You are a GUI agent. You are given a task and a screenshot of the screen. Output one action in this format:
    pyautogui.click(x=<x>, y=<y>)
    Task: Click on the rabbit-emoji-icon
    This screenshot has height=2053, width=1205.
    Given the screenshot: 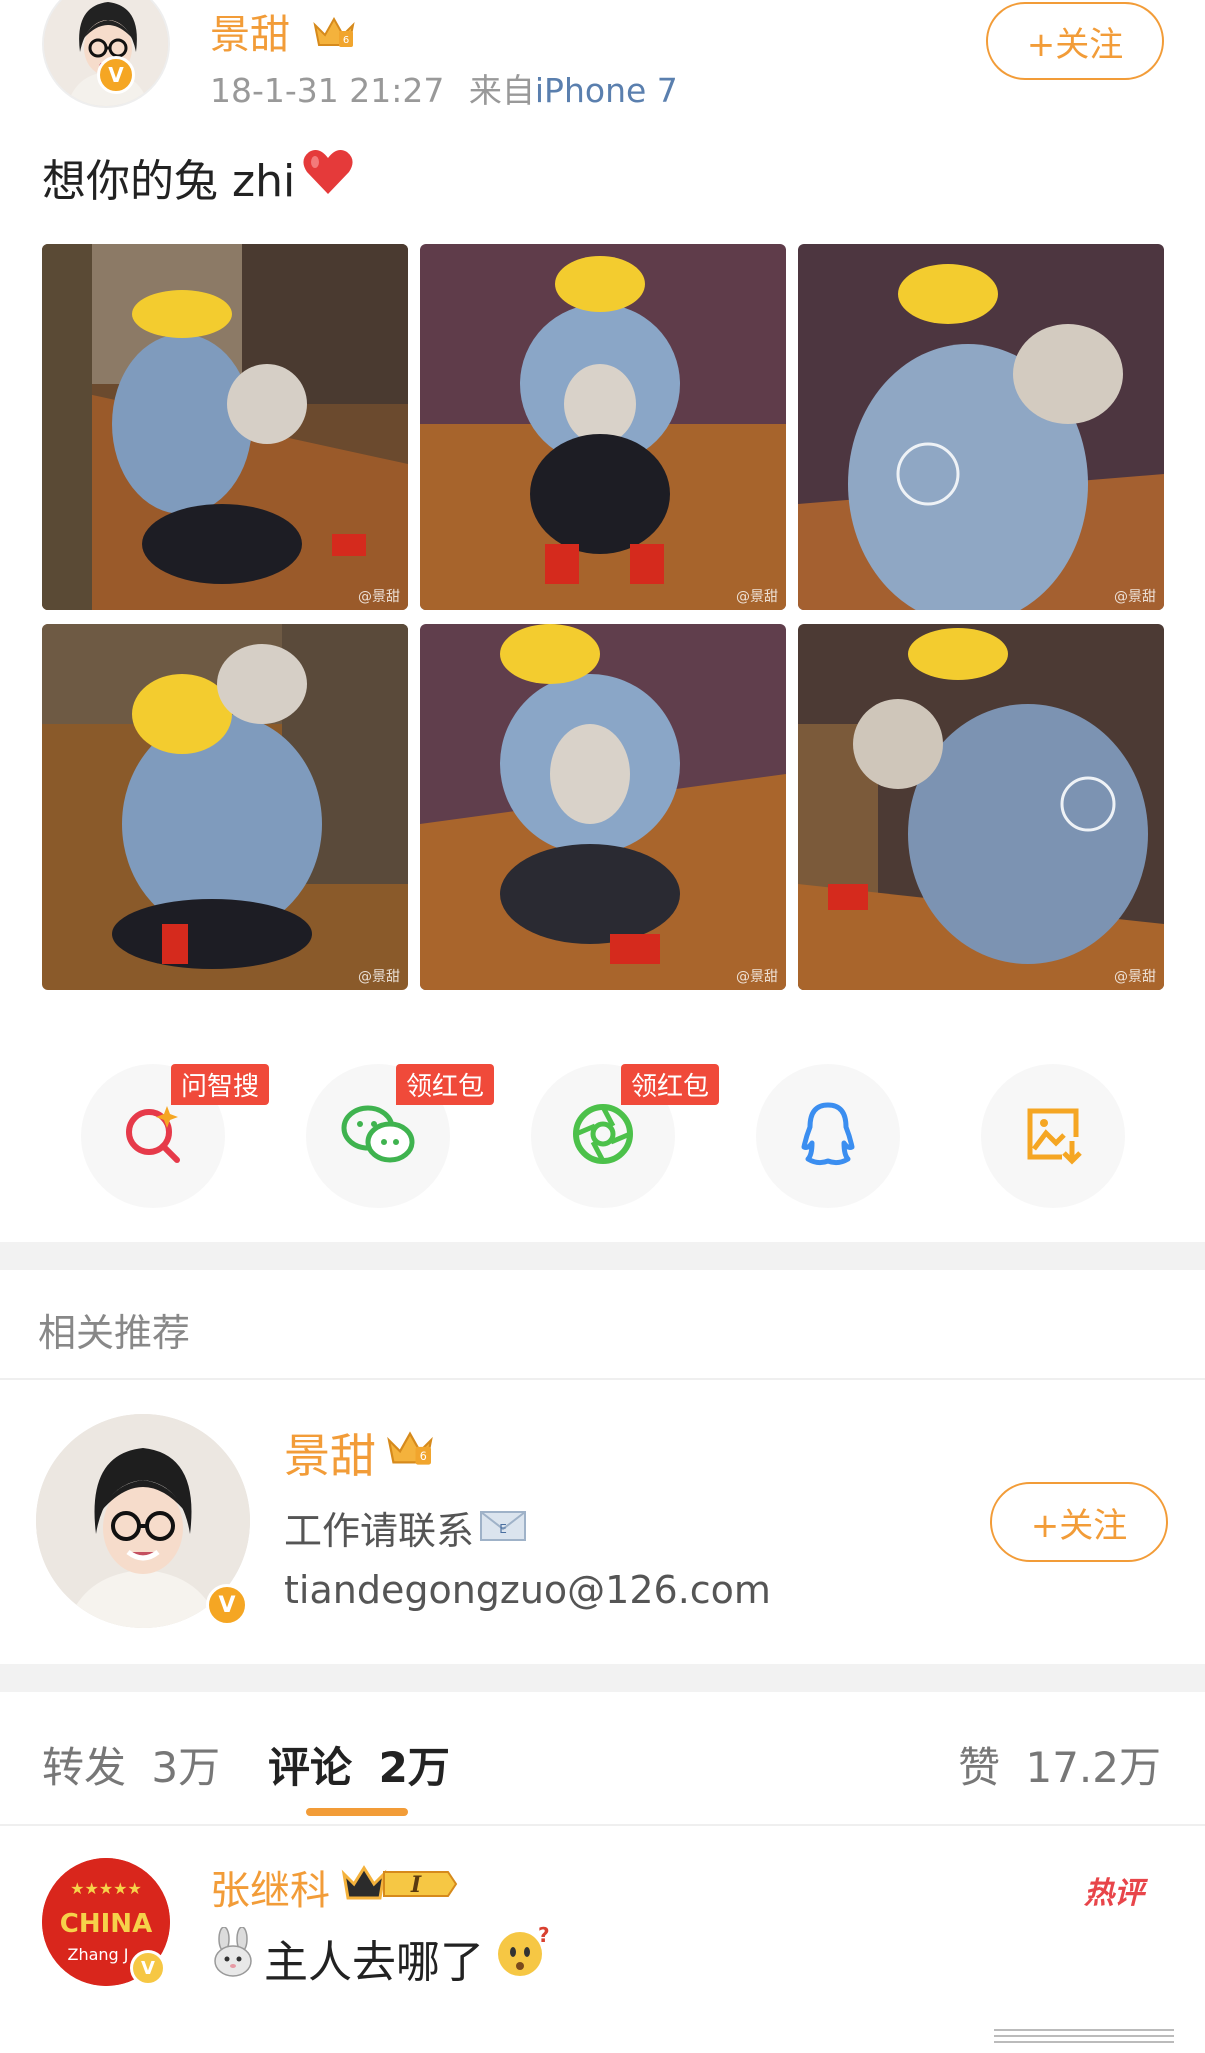 What is the action you would take?
    pyautogui.click(x=233, y=1957)
    